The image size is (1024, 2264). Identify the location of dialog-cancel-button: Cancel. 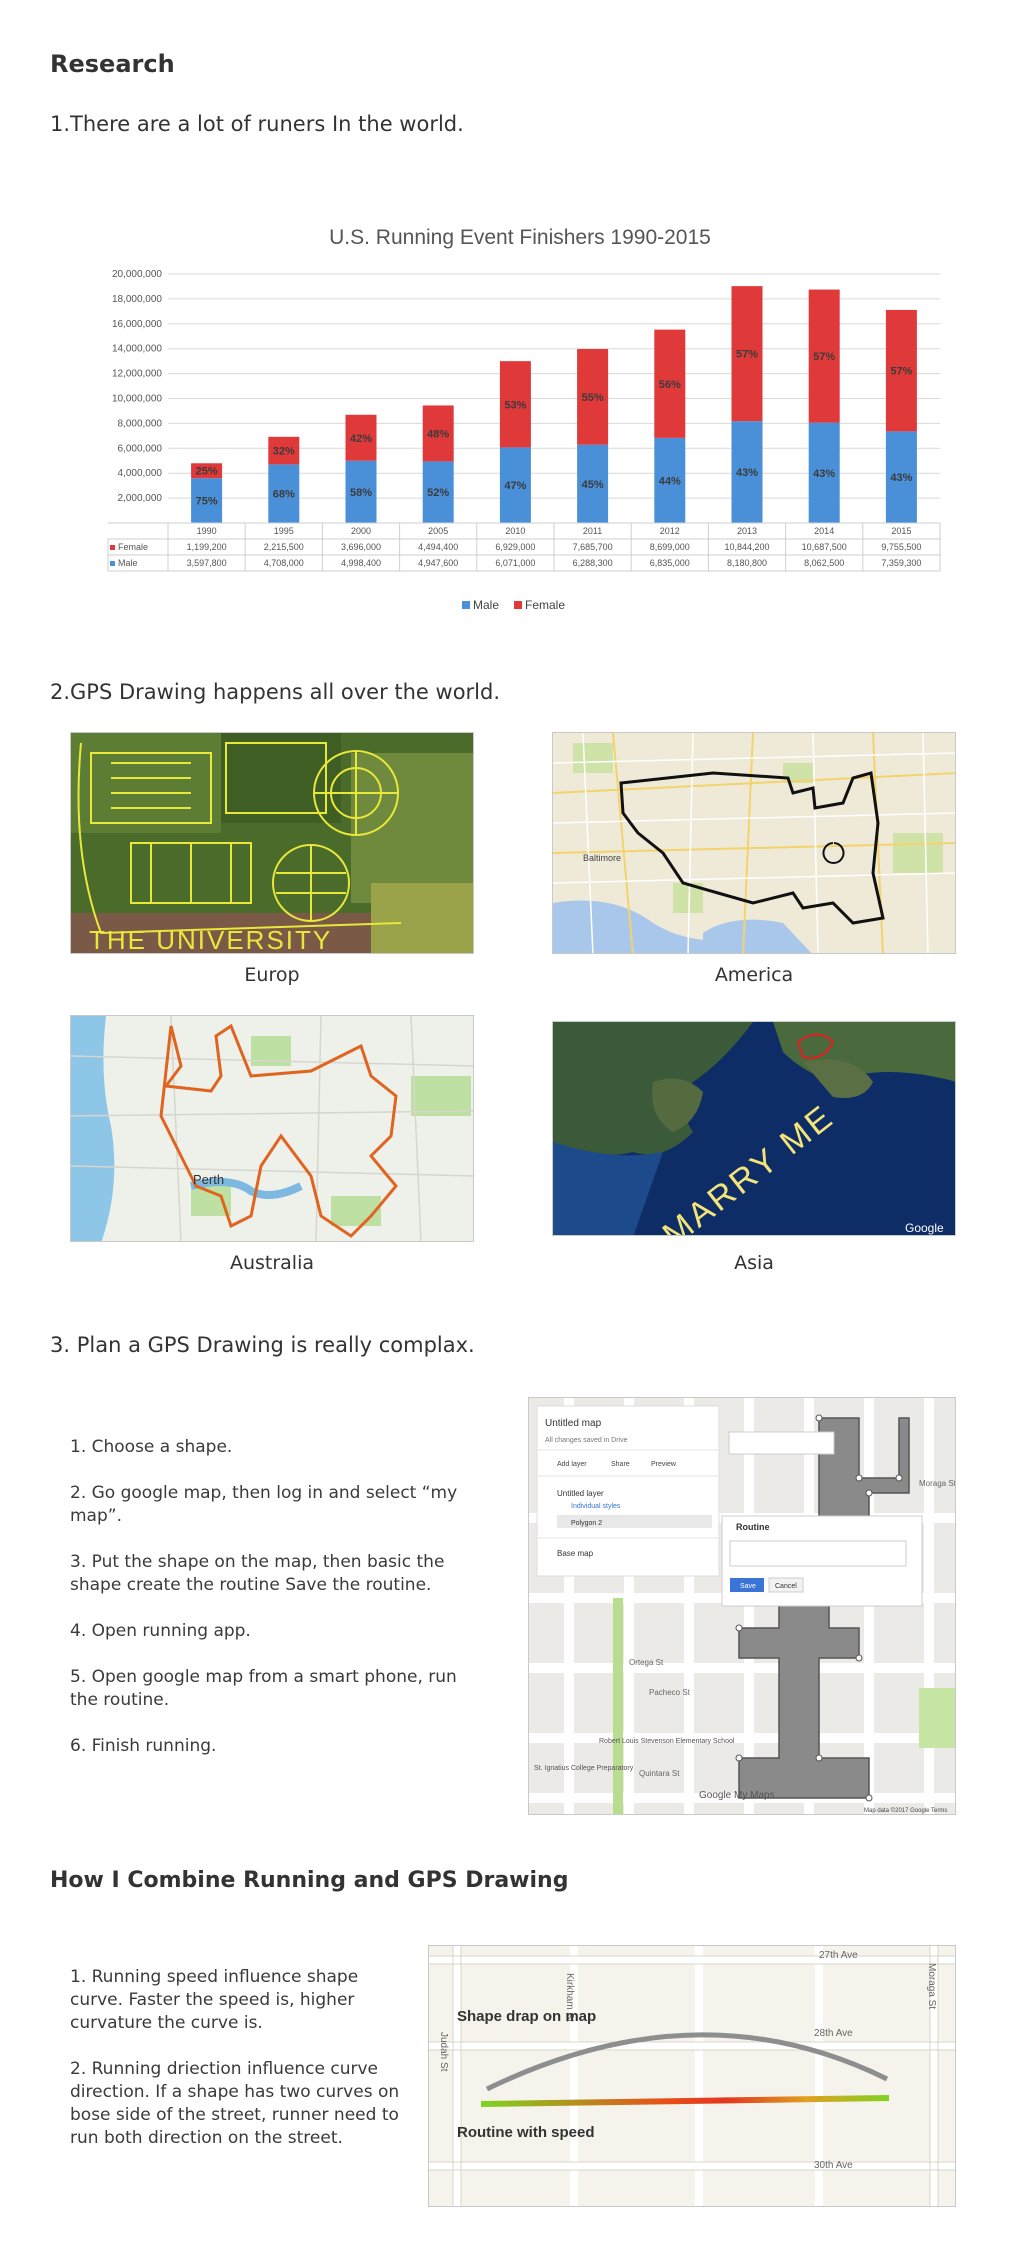
(786, 1586).